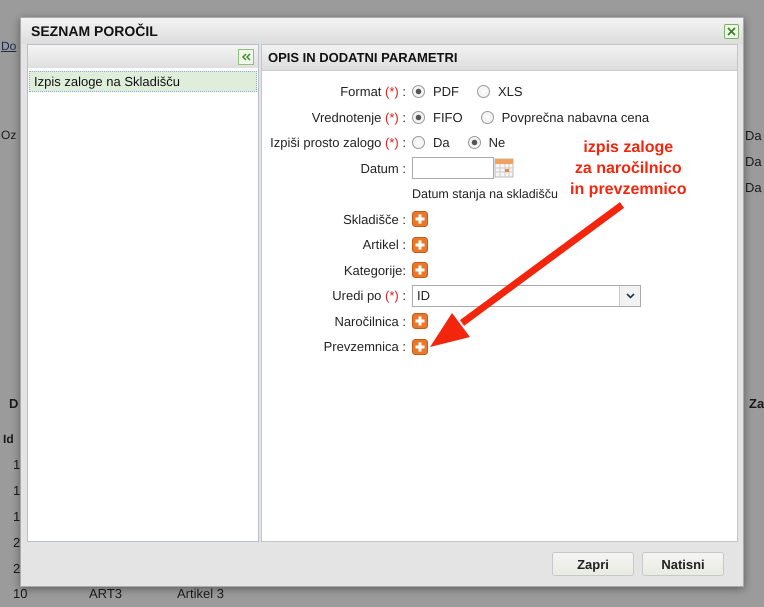 This screenshot has height=607, width=764. I want to click on collapse-button, so click(246, 56).